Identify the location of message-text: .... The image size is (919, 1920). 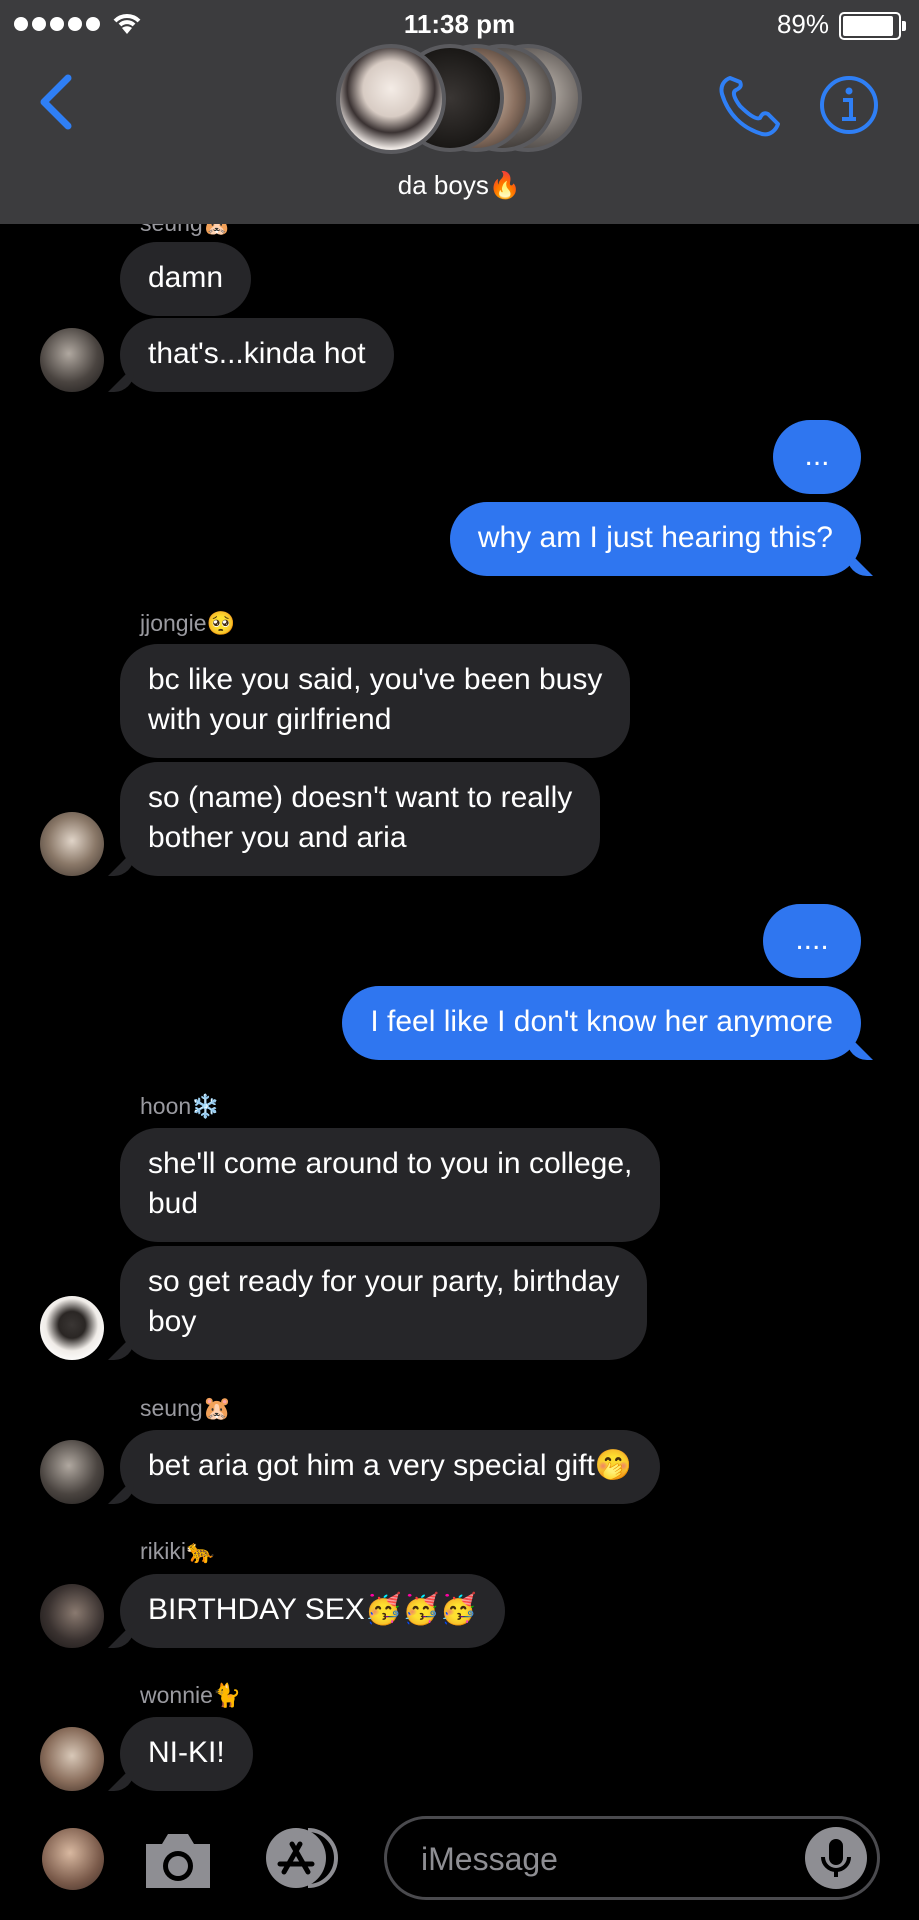
(817, 455).